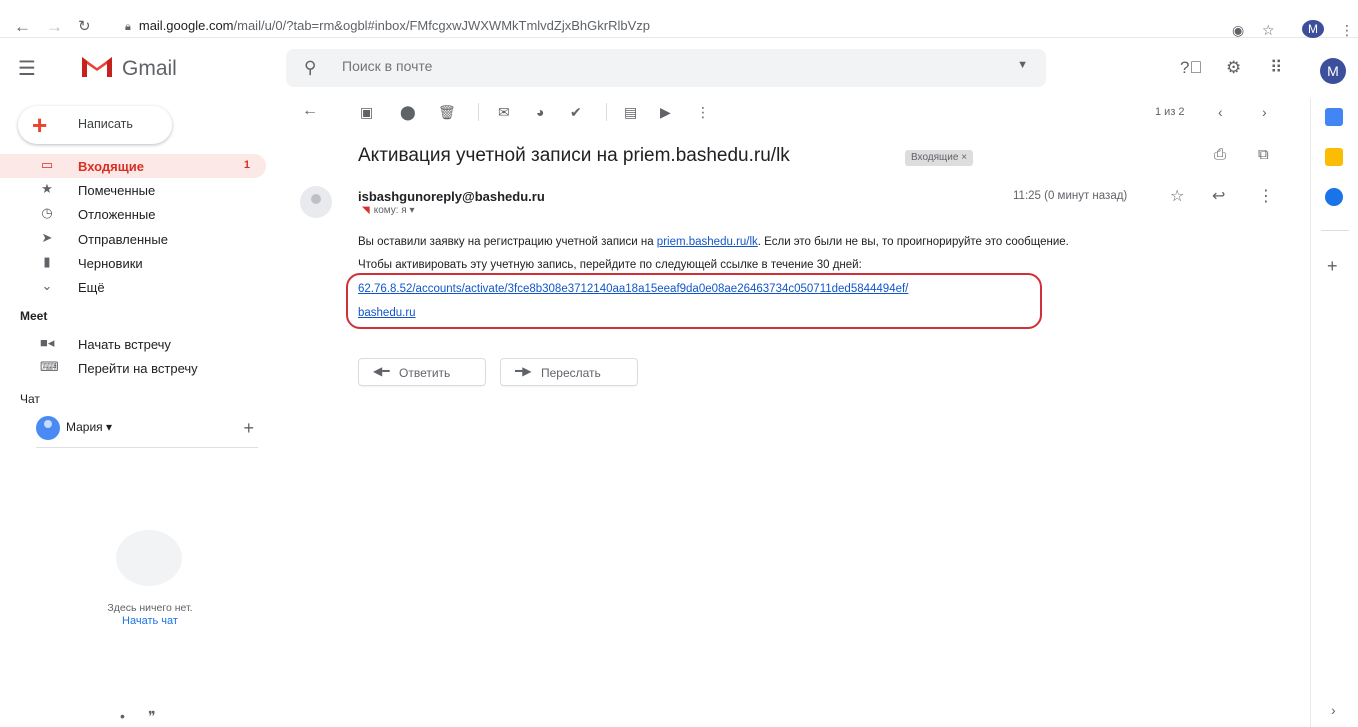 This screenshot has height=727, width=1358. What do you see at coordinates (47, 212) in the screenshot?
I see `clock-icon: ◷` at bounding box center [47, 212].